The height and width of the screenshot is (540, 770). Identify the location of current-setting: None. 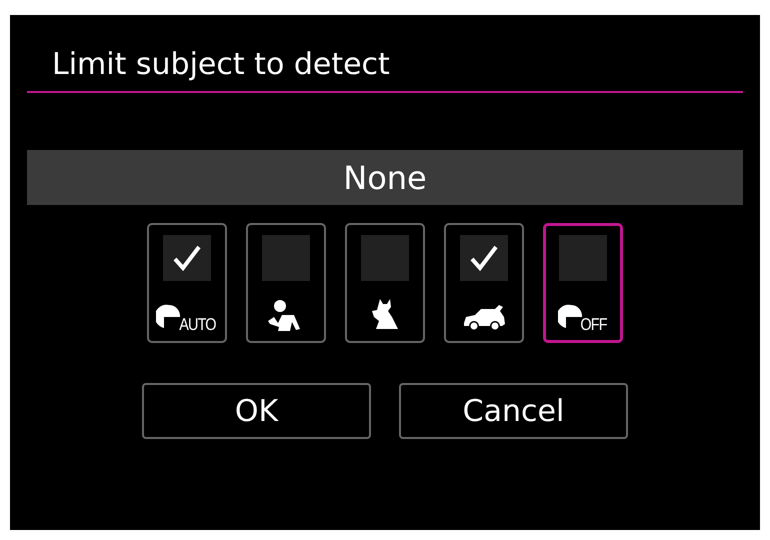
(385, 177).